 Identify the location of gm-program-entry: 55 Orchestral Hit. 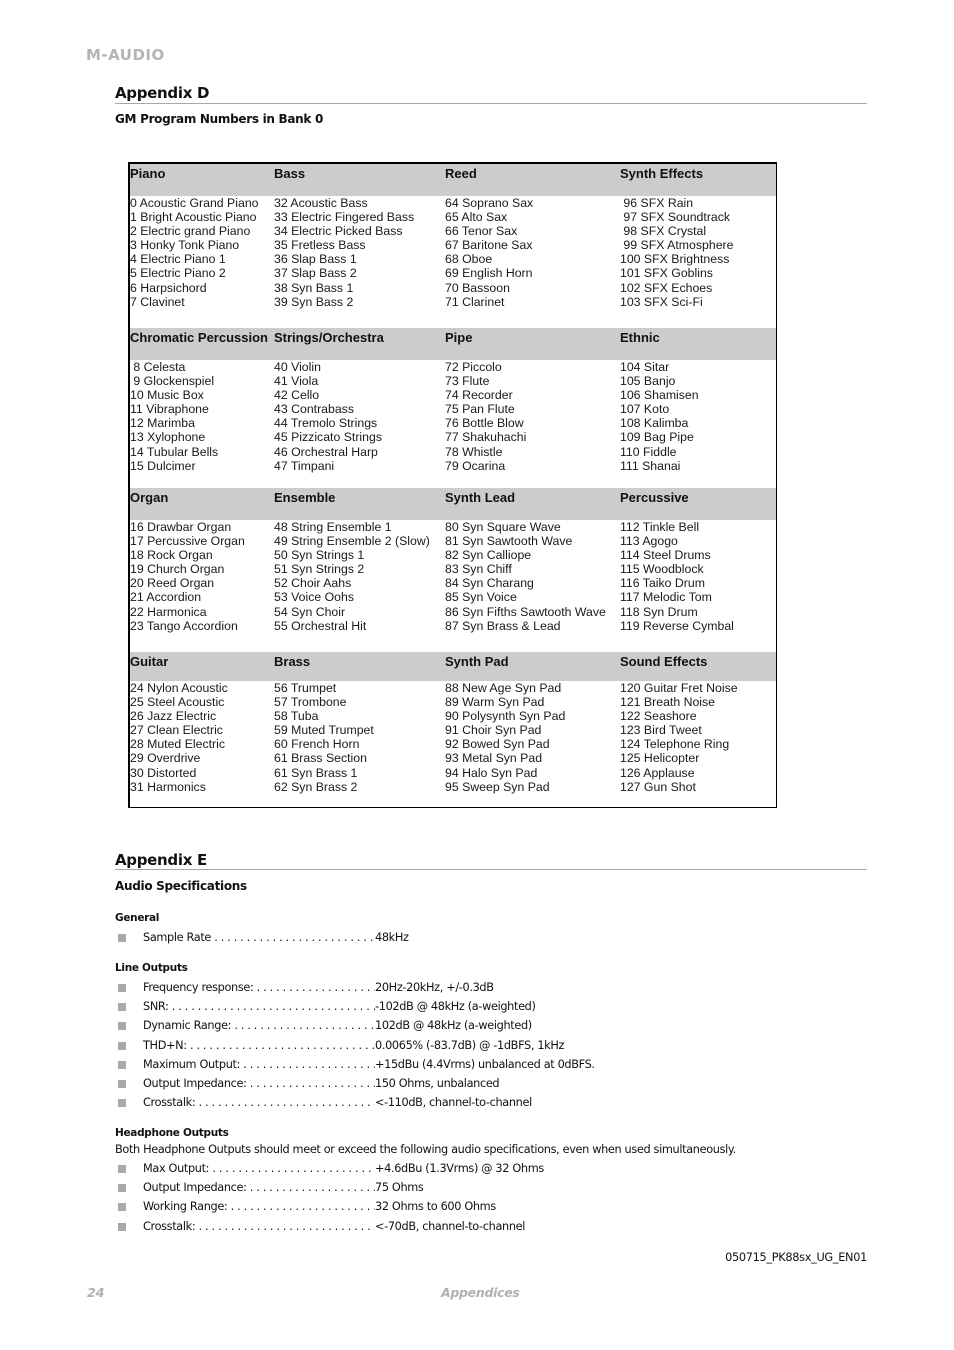
(320, 625).